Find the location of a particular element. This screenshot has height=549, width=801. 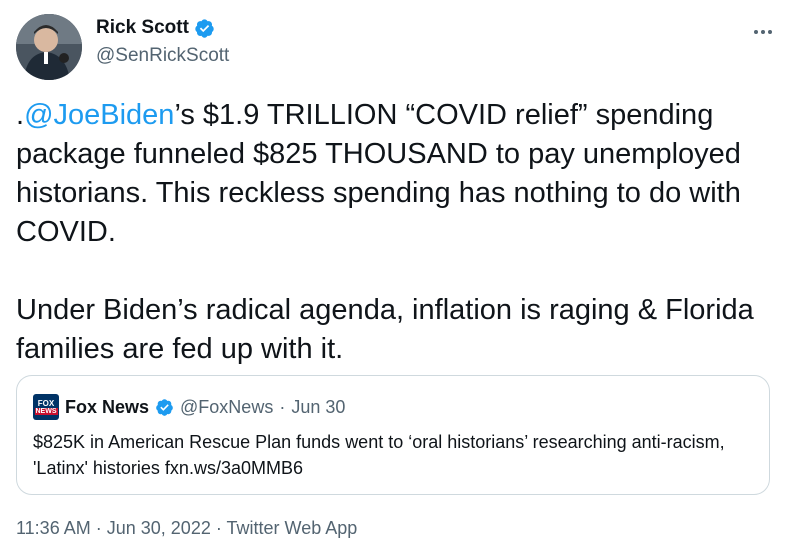

logo-text-news: NEWS is located at coordinates (46, 411).